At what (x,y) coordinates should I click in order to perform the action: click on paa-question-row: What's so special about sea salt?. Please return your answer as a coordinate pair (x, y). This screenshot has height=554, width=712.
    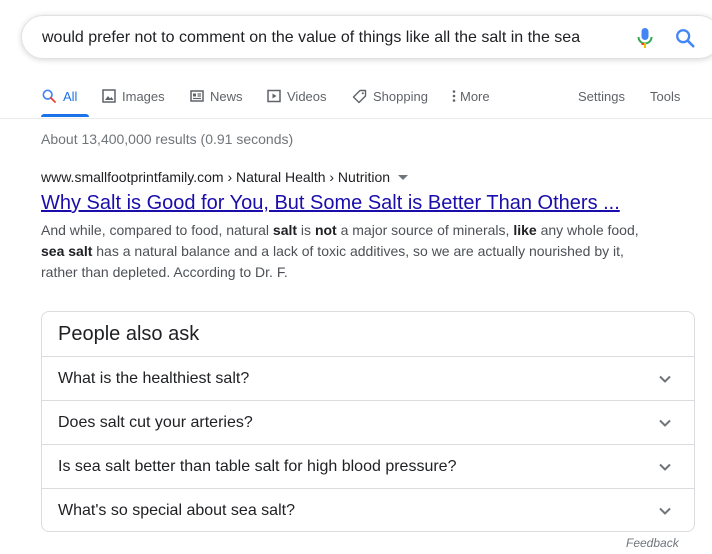
    Looking at the image, I should click on (368, 510).